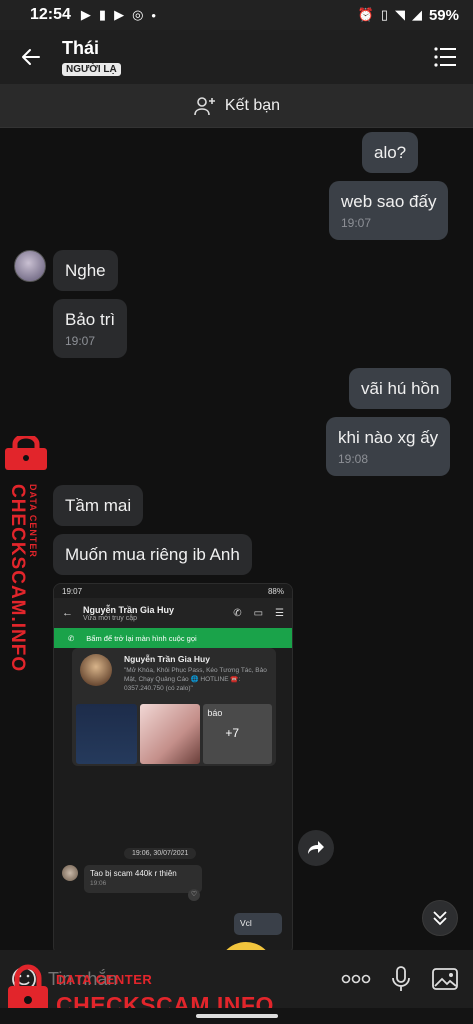 The height and width of the screenshot is (1024, 473). What do you see at coordinates (356, 979) in the screenshot?
I see `more-options-icon` at bounding box center [356, 979].